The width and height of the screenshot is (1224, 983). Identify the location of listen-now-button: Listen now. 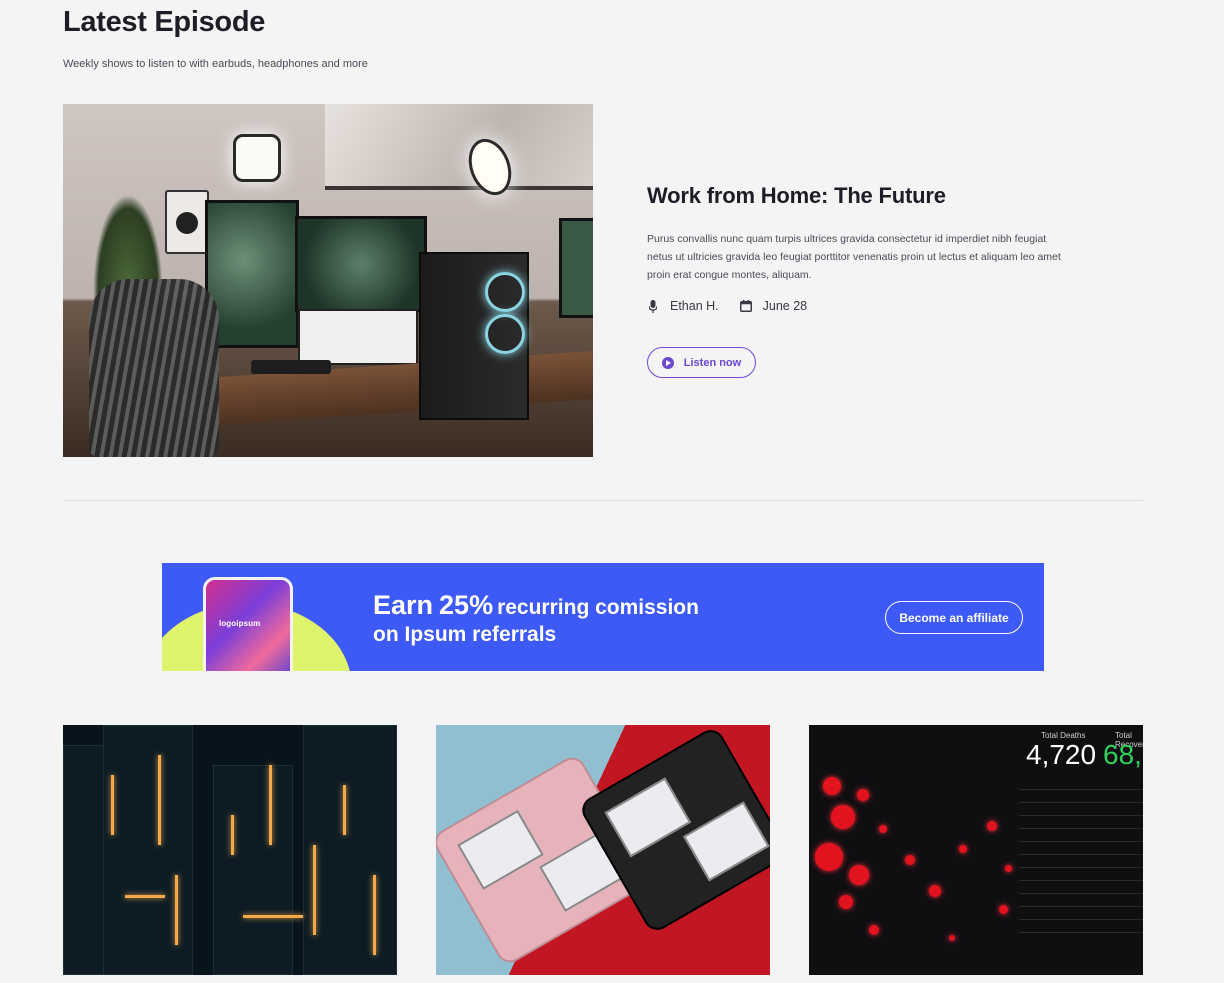
(701, 362).